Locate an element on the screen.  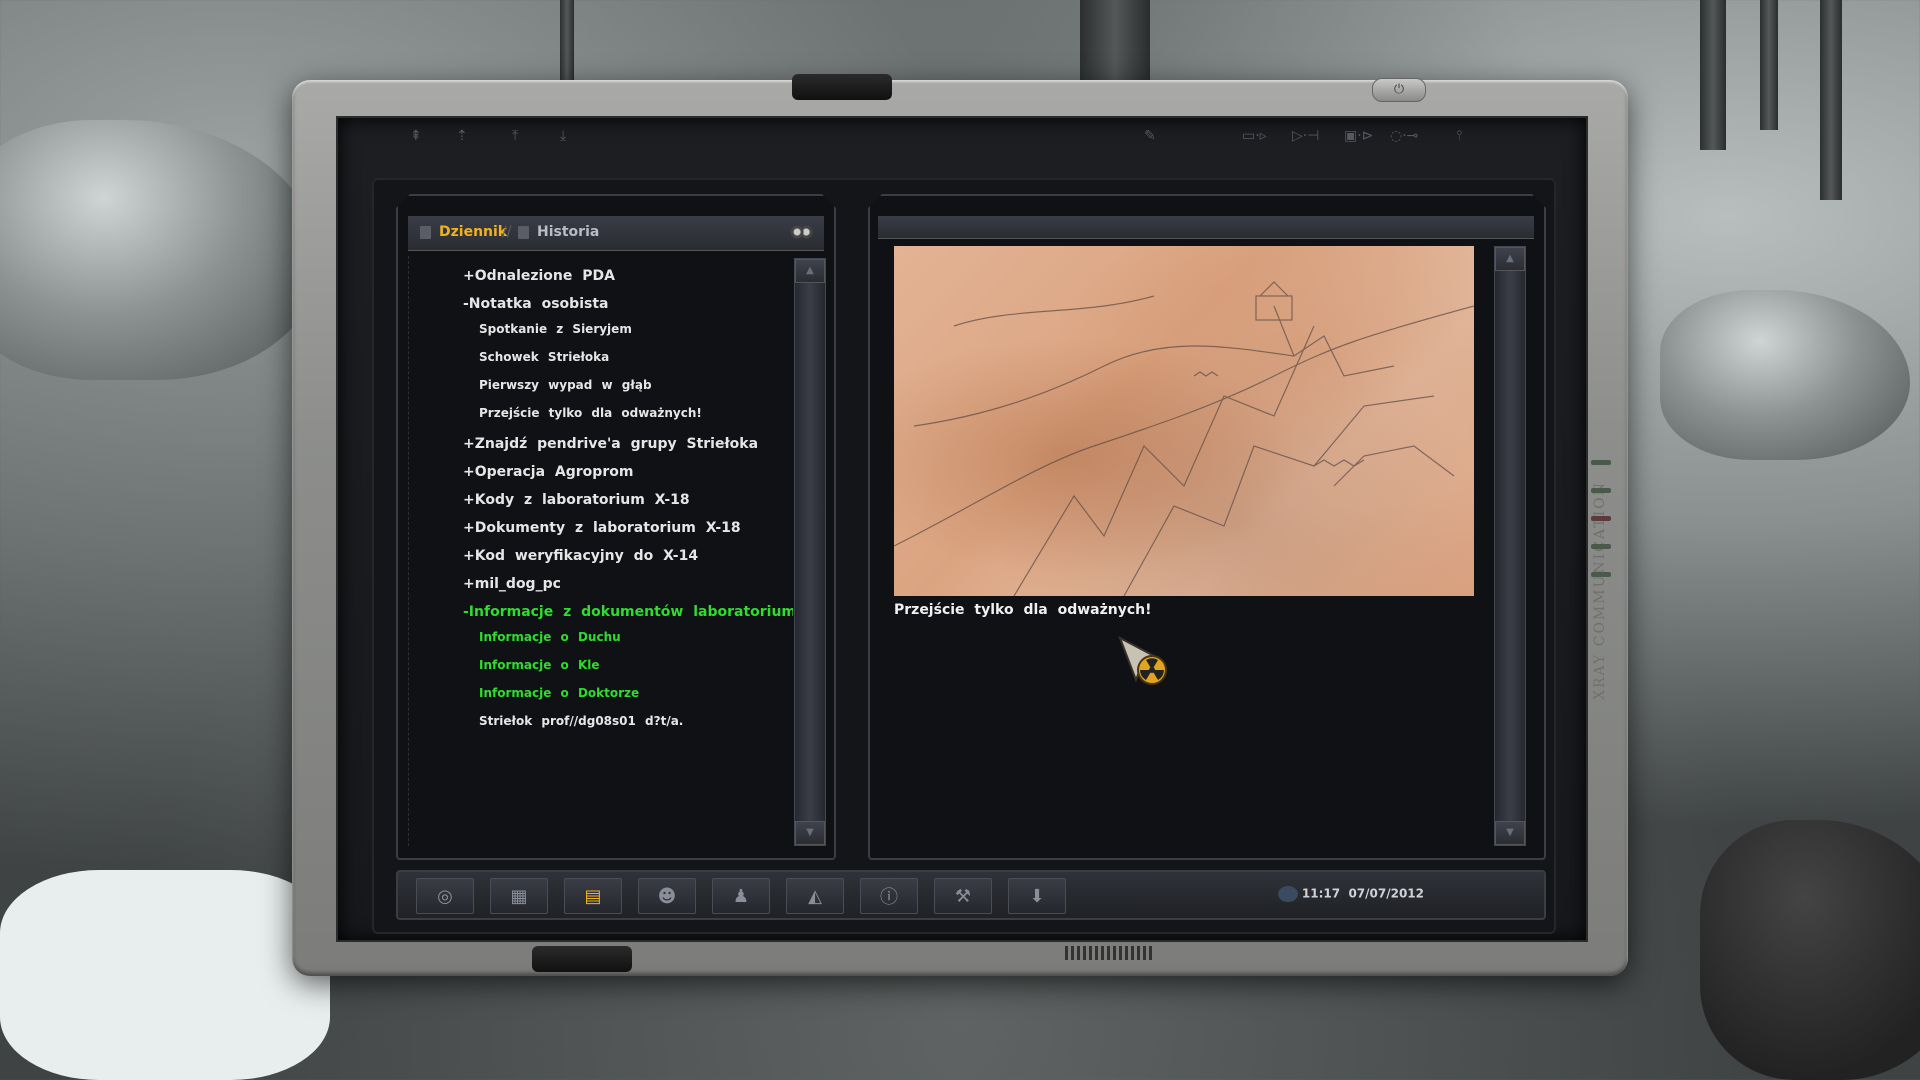
journal-scrollbar: ▲ ▼ is located at coordinates (810, 552).